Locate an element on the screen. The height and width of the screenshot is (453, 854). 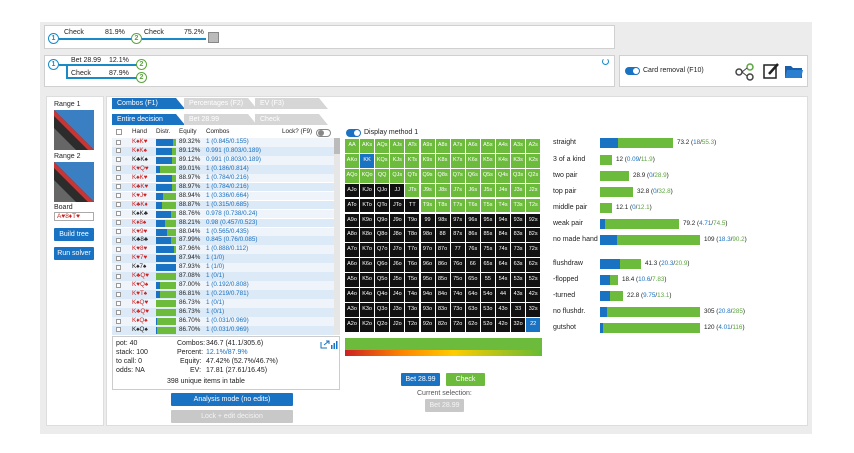
matrix-cell: 82s is located at coordinates (533, 235).